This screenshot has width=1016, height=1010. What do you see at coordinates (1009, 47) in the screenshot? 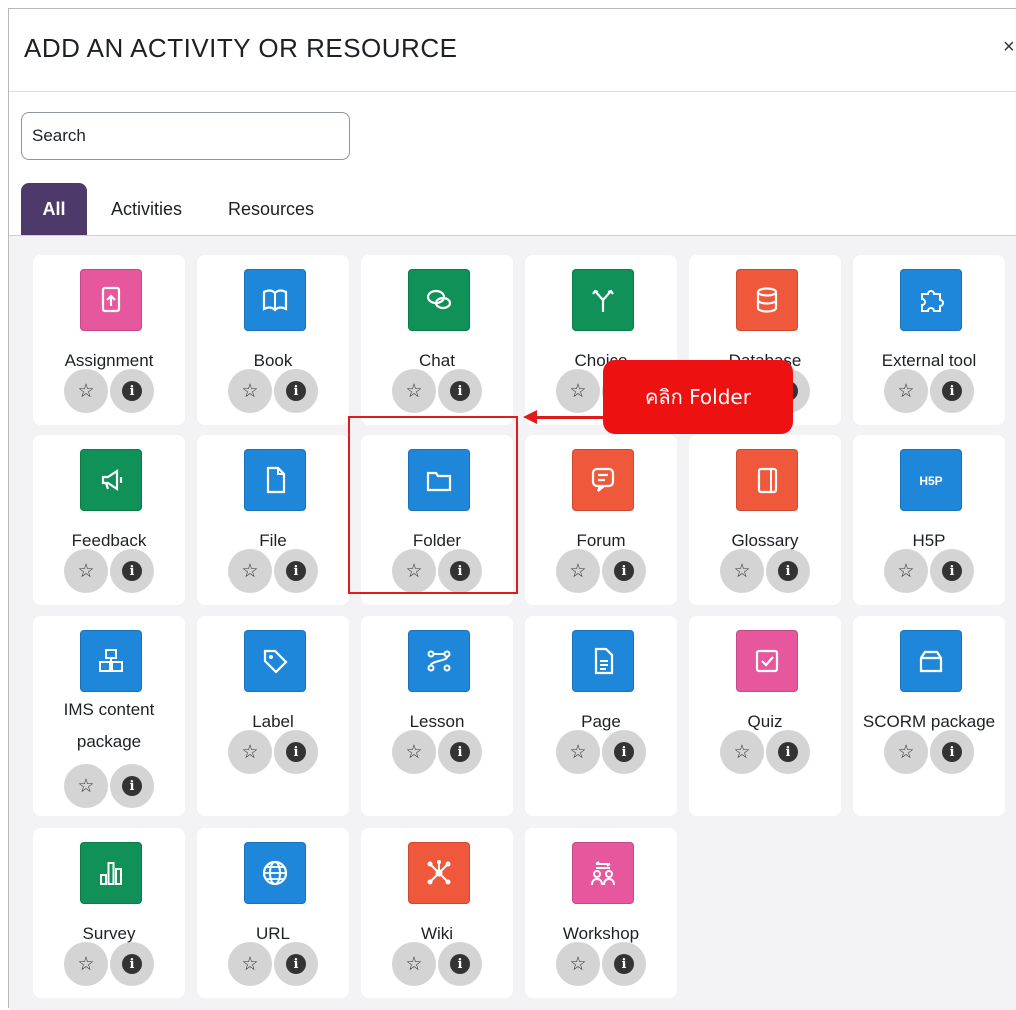
I see `close-icon: ×` at bounding box center [1009, 47].